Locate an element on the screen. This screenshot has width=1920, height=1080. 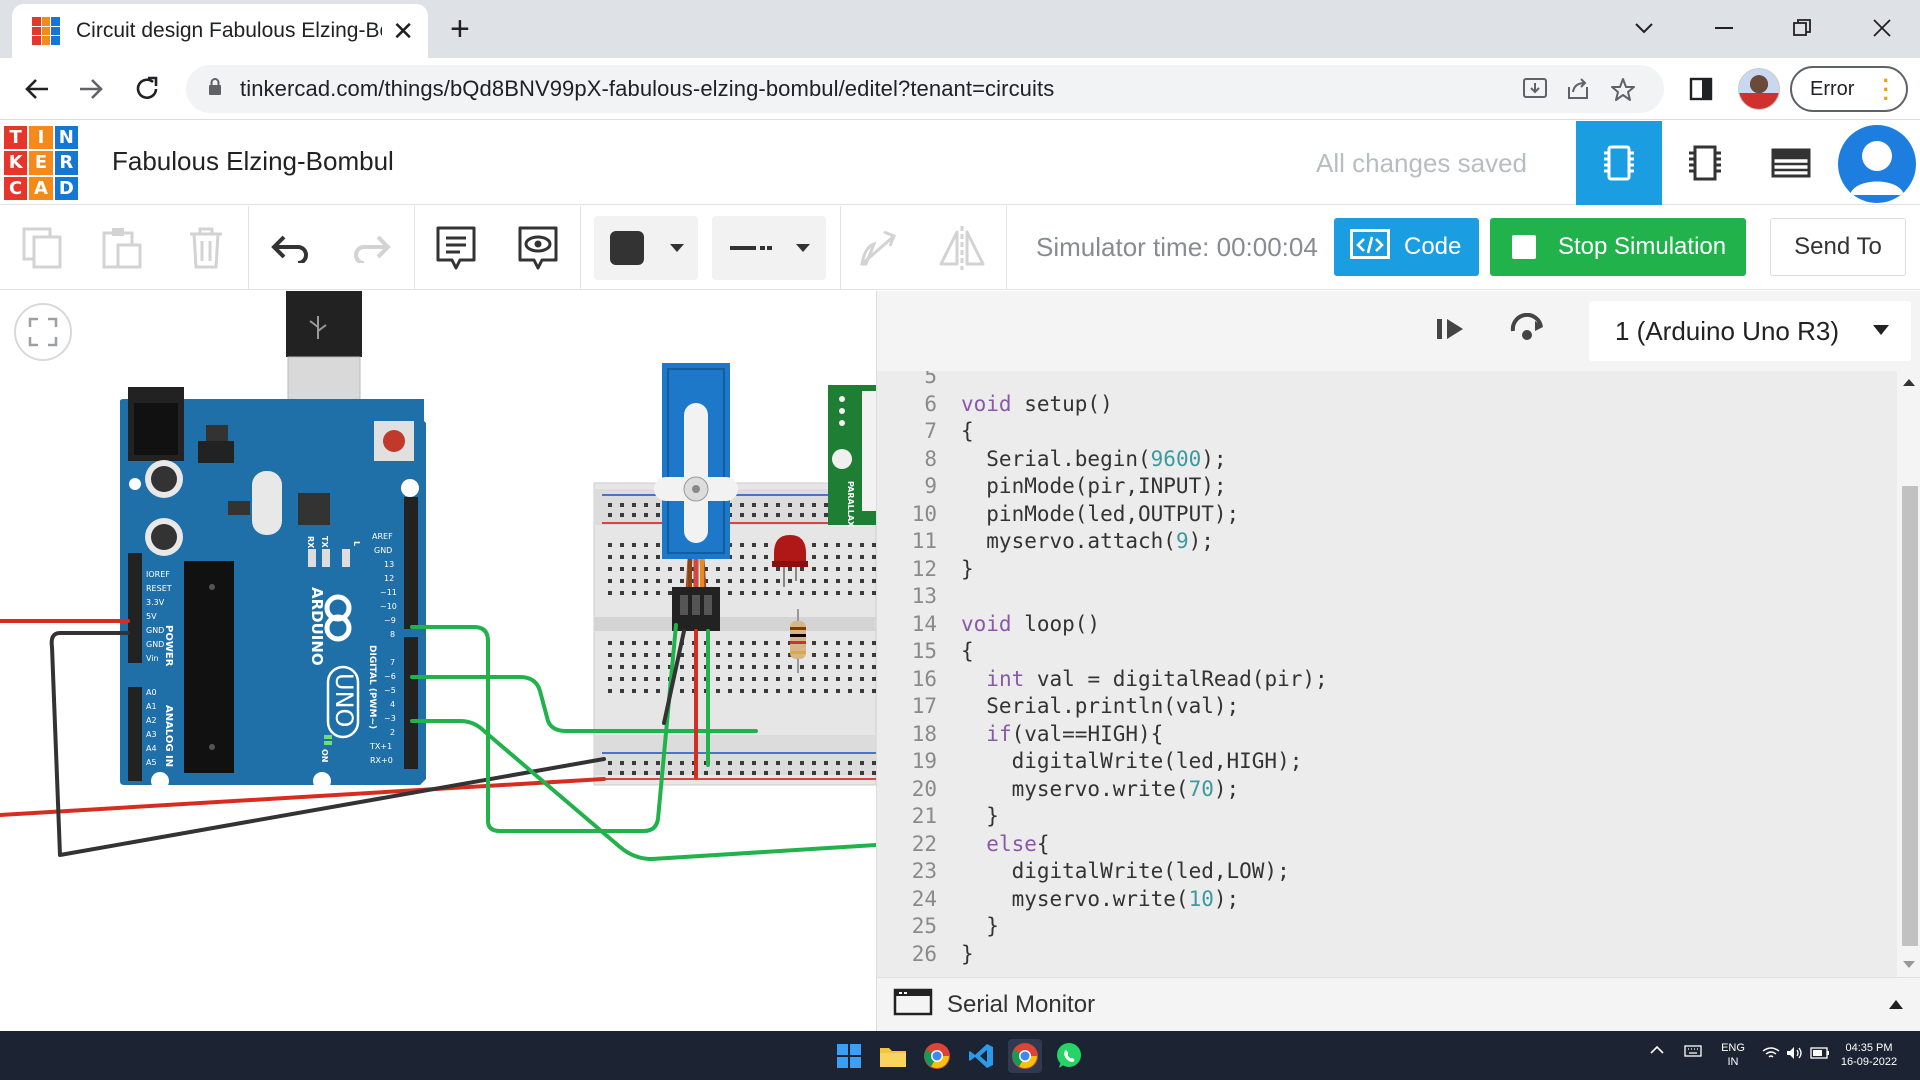
chrome-icon is located at coordinates (937, 1056).